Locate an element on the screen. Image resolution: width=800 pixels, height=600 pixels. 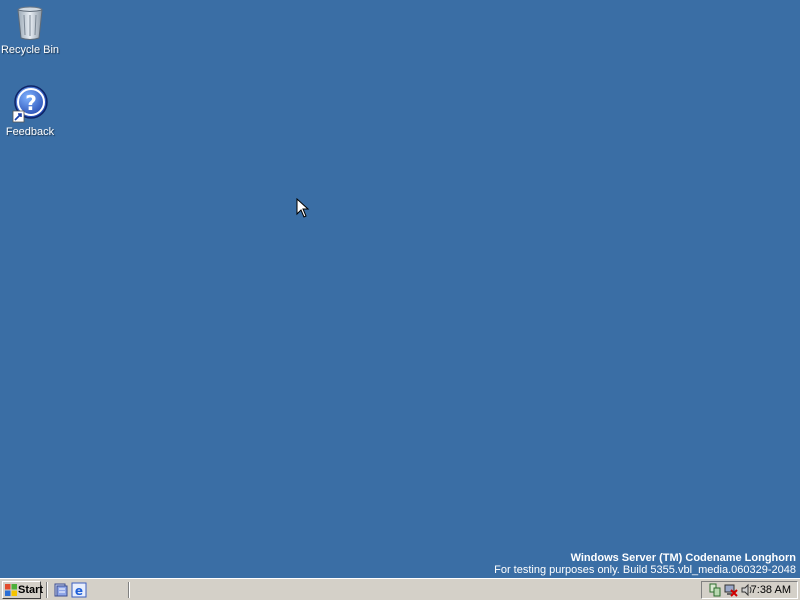
system-tray: 7:38 AM is located at coordinates (749, 590).